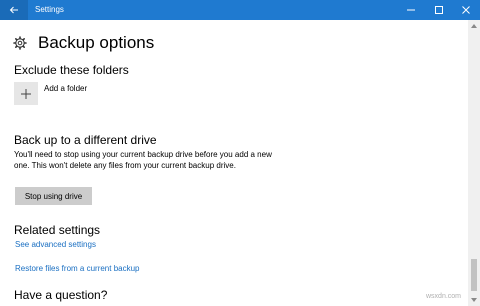 The image size is (480, 306). What do you see at coordinates (474, 275) in the screenshot?
I see `scrollbar-thumb` at bounding box center [474, 275].